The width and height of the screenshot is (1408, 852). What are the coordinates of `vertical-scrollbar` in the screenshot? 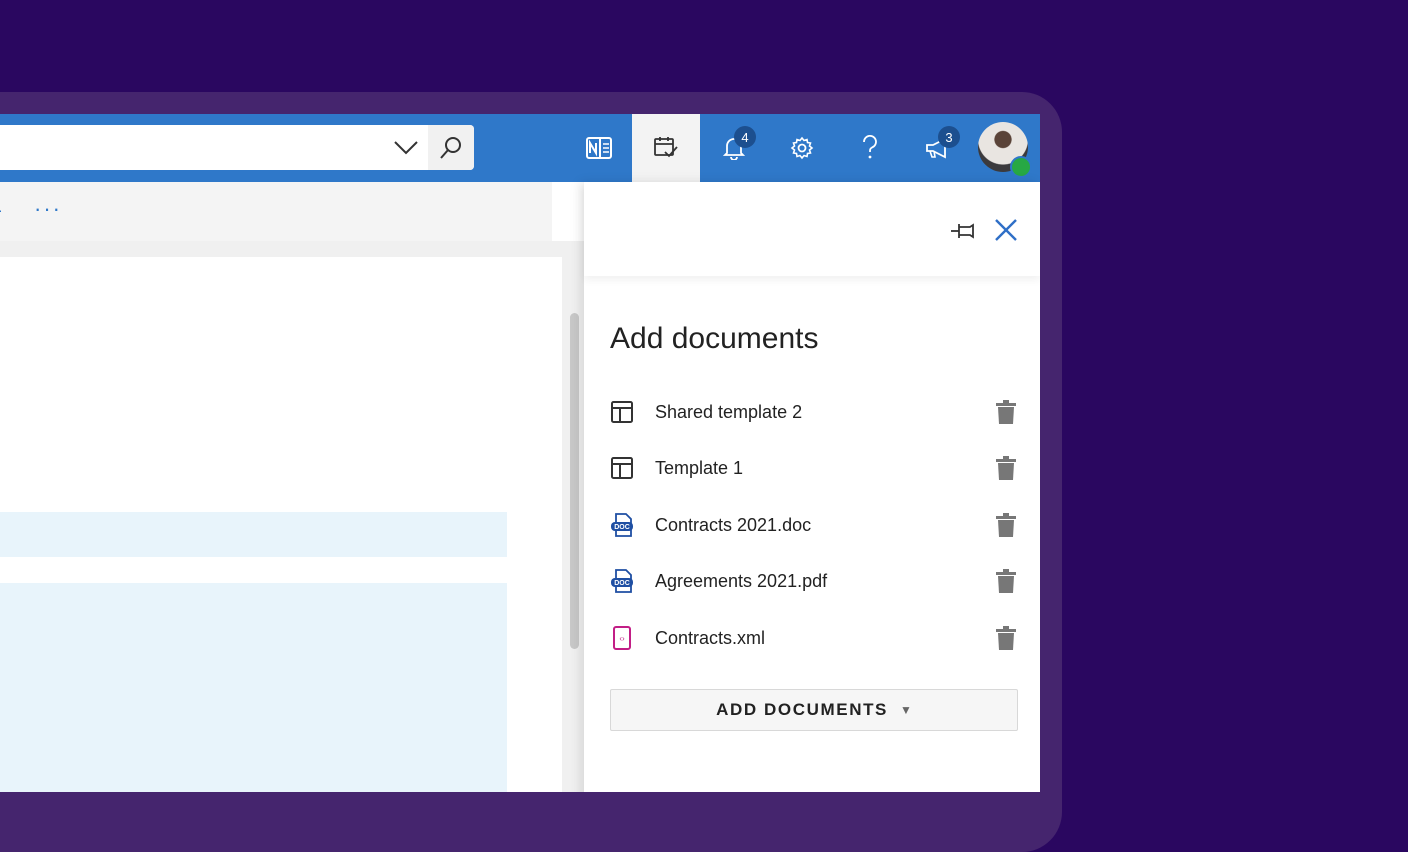 It's located at (574, 481).